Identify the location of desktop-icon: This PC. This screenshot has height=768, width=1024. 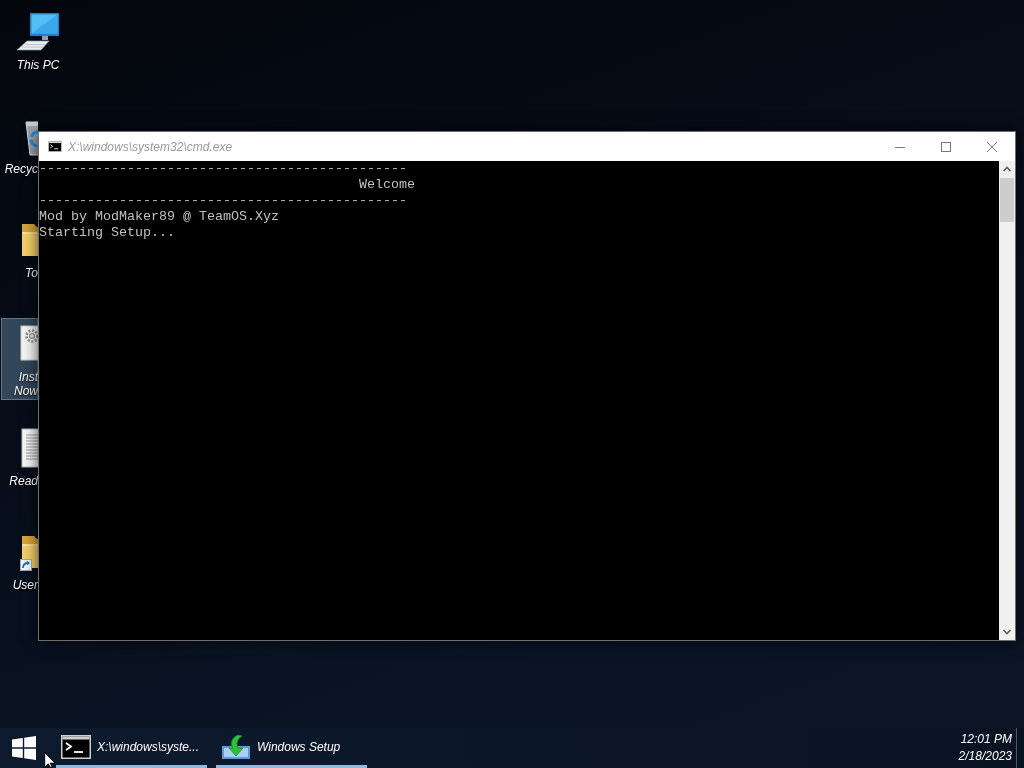
(38, 47).